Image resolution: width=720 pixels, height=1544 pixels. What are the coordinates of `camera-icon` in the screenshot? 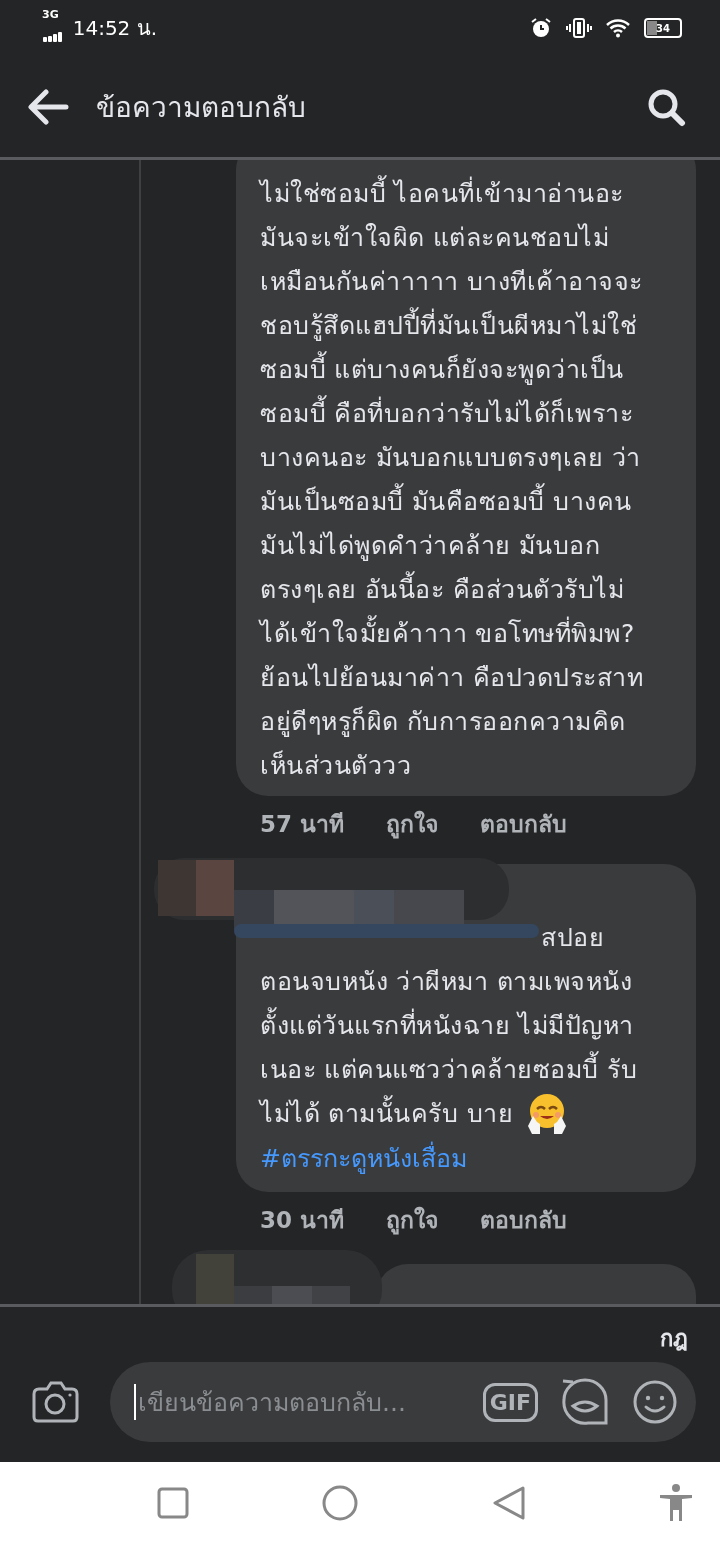 It's located at (55, 1402).